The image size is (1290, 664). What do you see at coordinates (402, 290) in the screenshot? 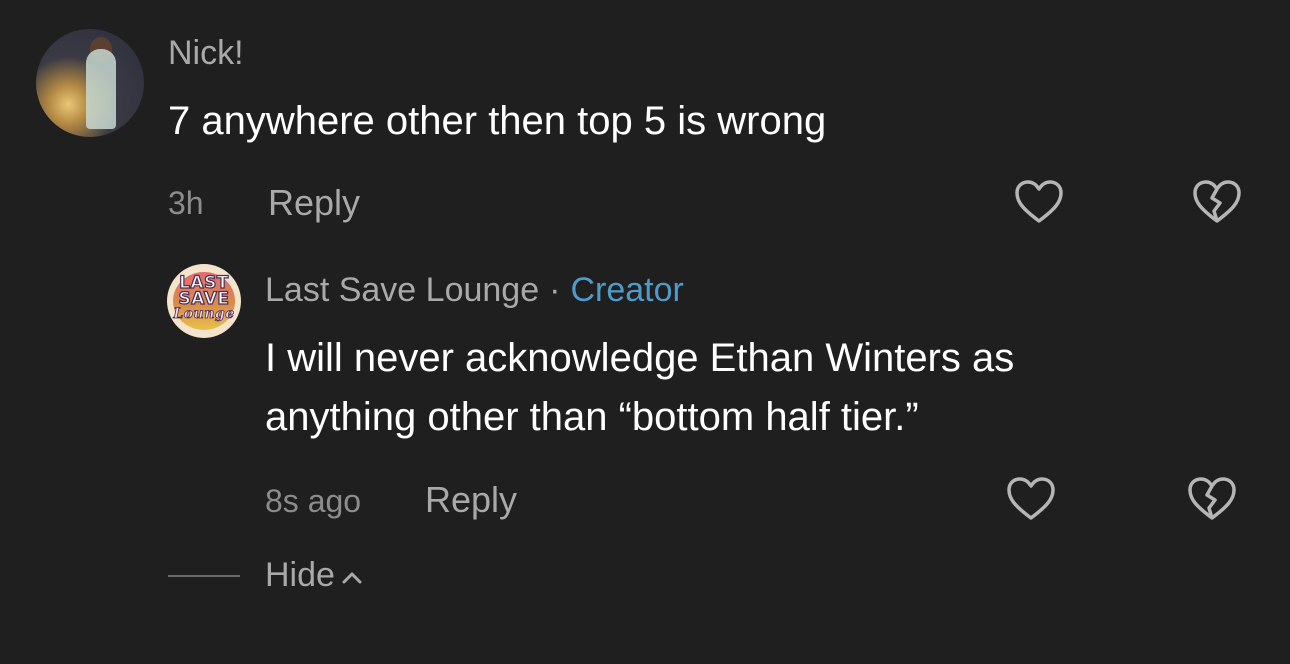
I see `comment-username: Last Save Lounge` at bounding box center [402, 290].